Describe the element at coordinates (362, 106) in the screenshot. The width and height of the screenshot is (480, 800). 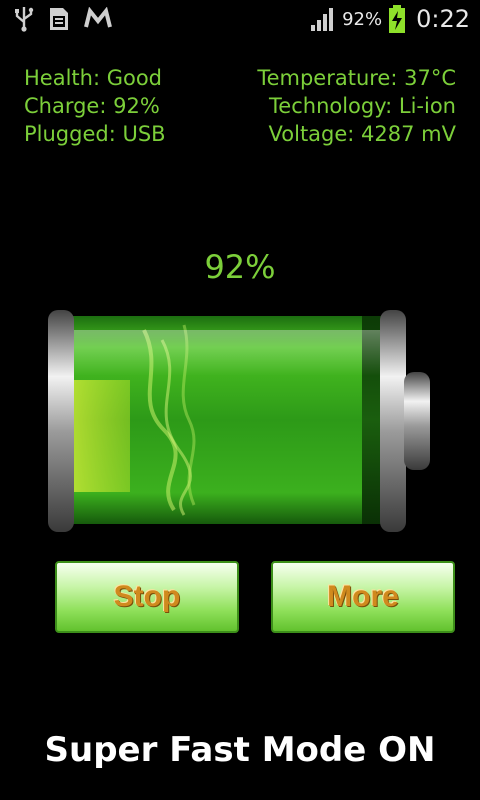
I see `technology-text: Technology: Li-ion` at that location.